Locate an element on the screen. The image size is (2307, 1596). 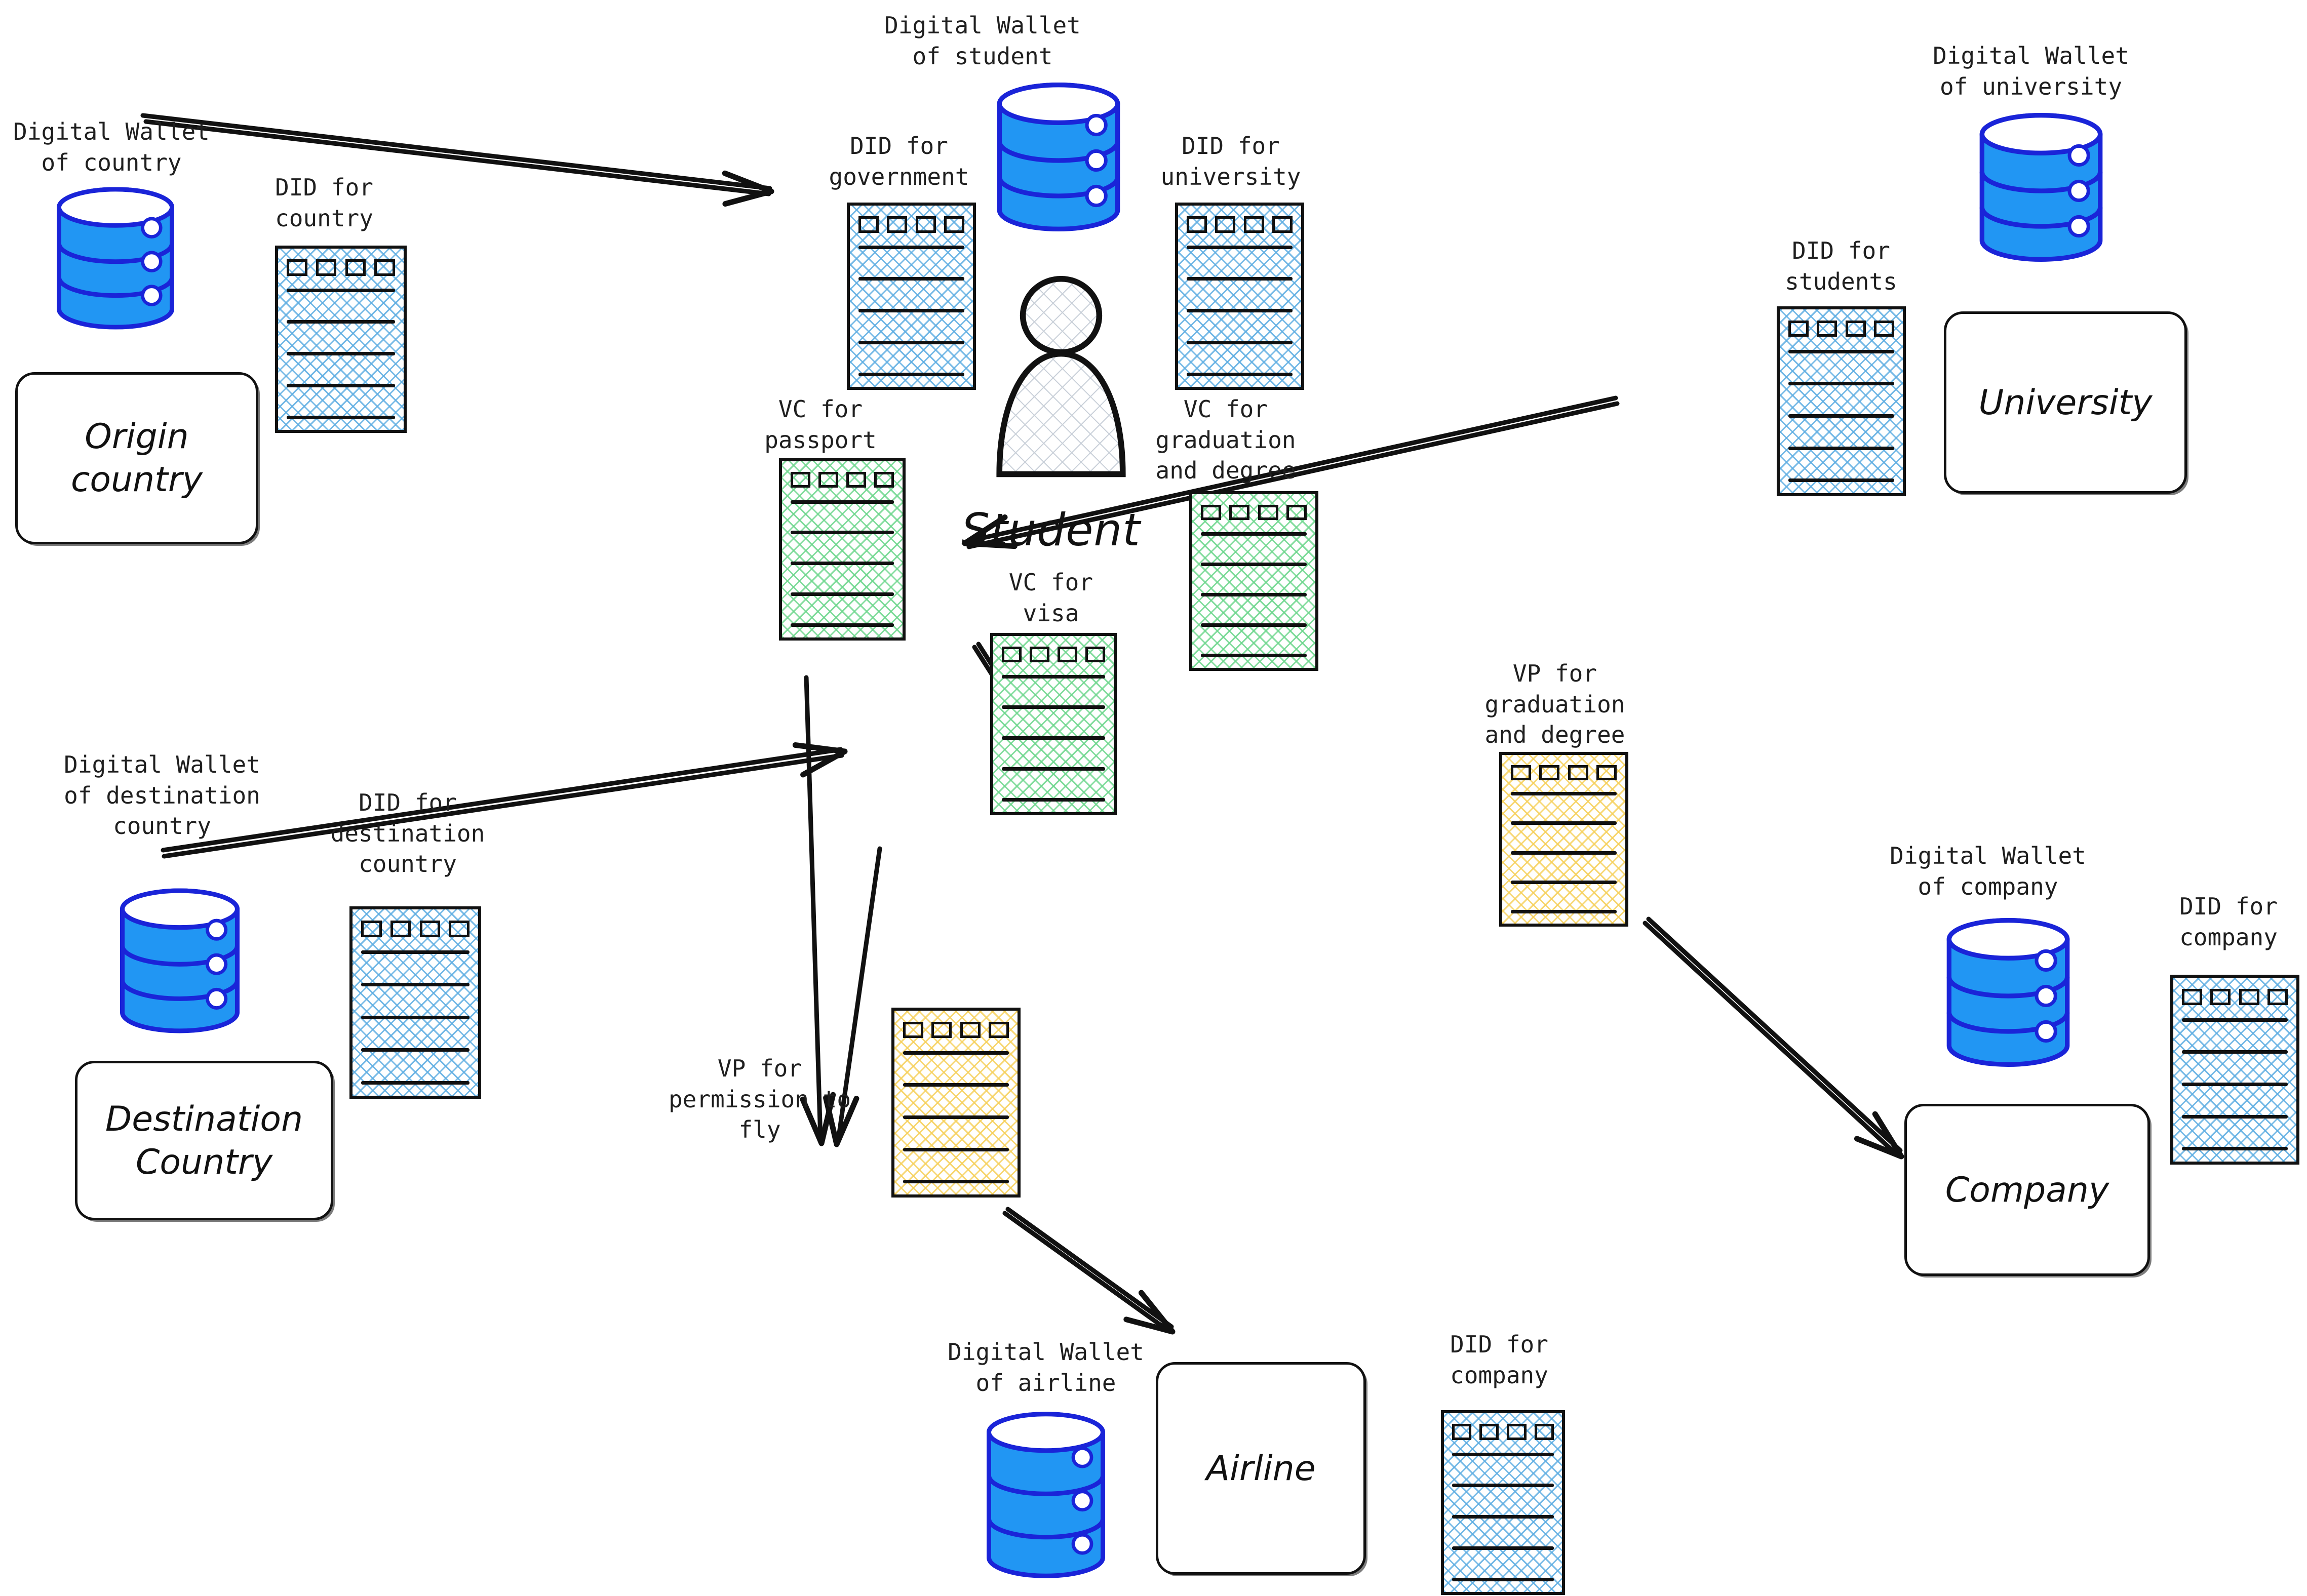
student-avatar-icon is located at coordinates (1061, 377).